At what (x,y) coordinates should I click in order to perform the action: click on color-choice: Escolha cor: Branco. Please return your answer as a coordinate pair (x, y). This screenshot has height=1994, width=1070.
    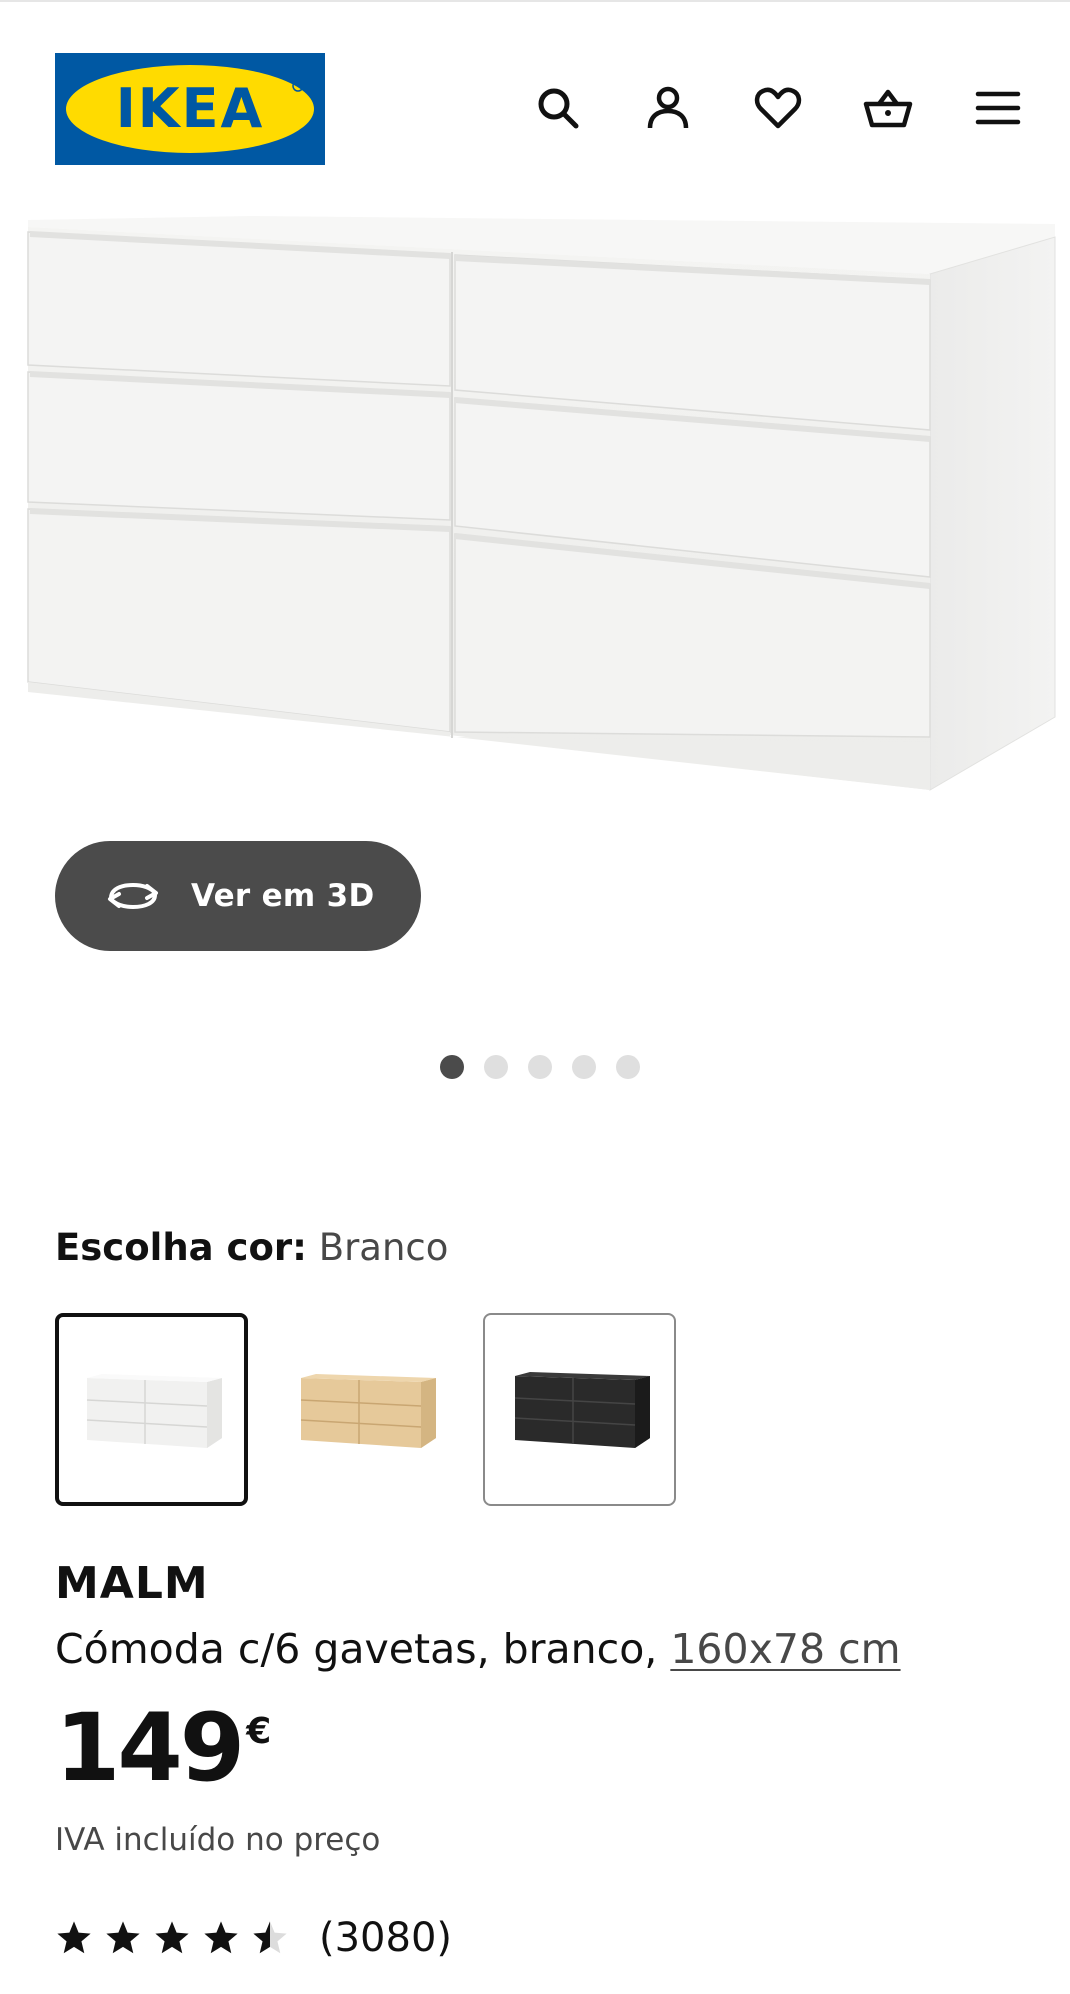
    Looking at the image, I should click on (251, 1247).